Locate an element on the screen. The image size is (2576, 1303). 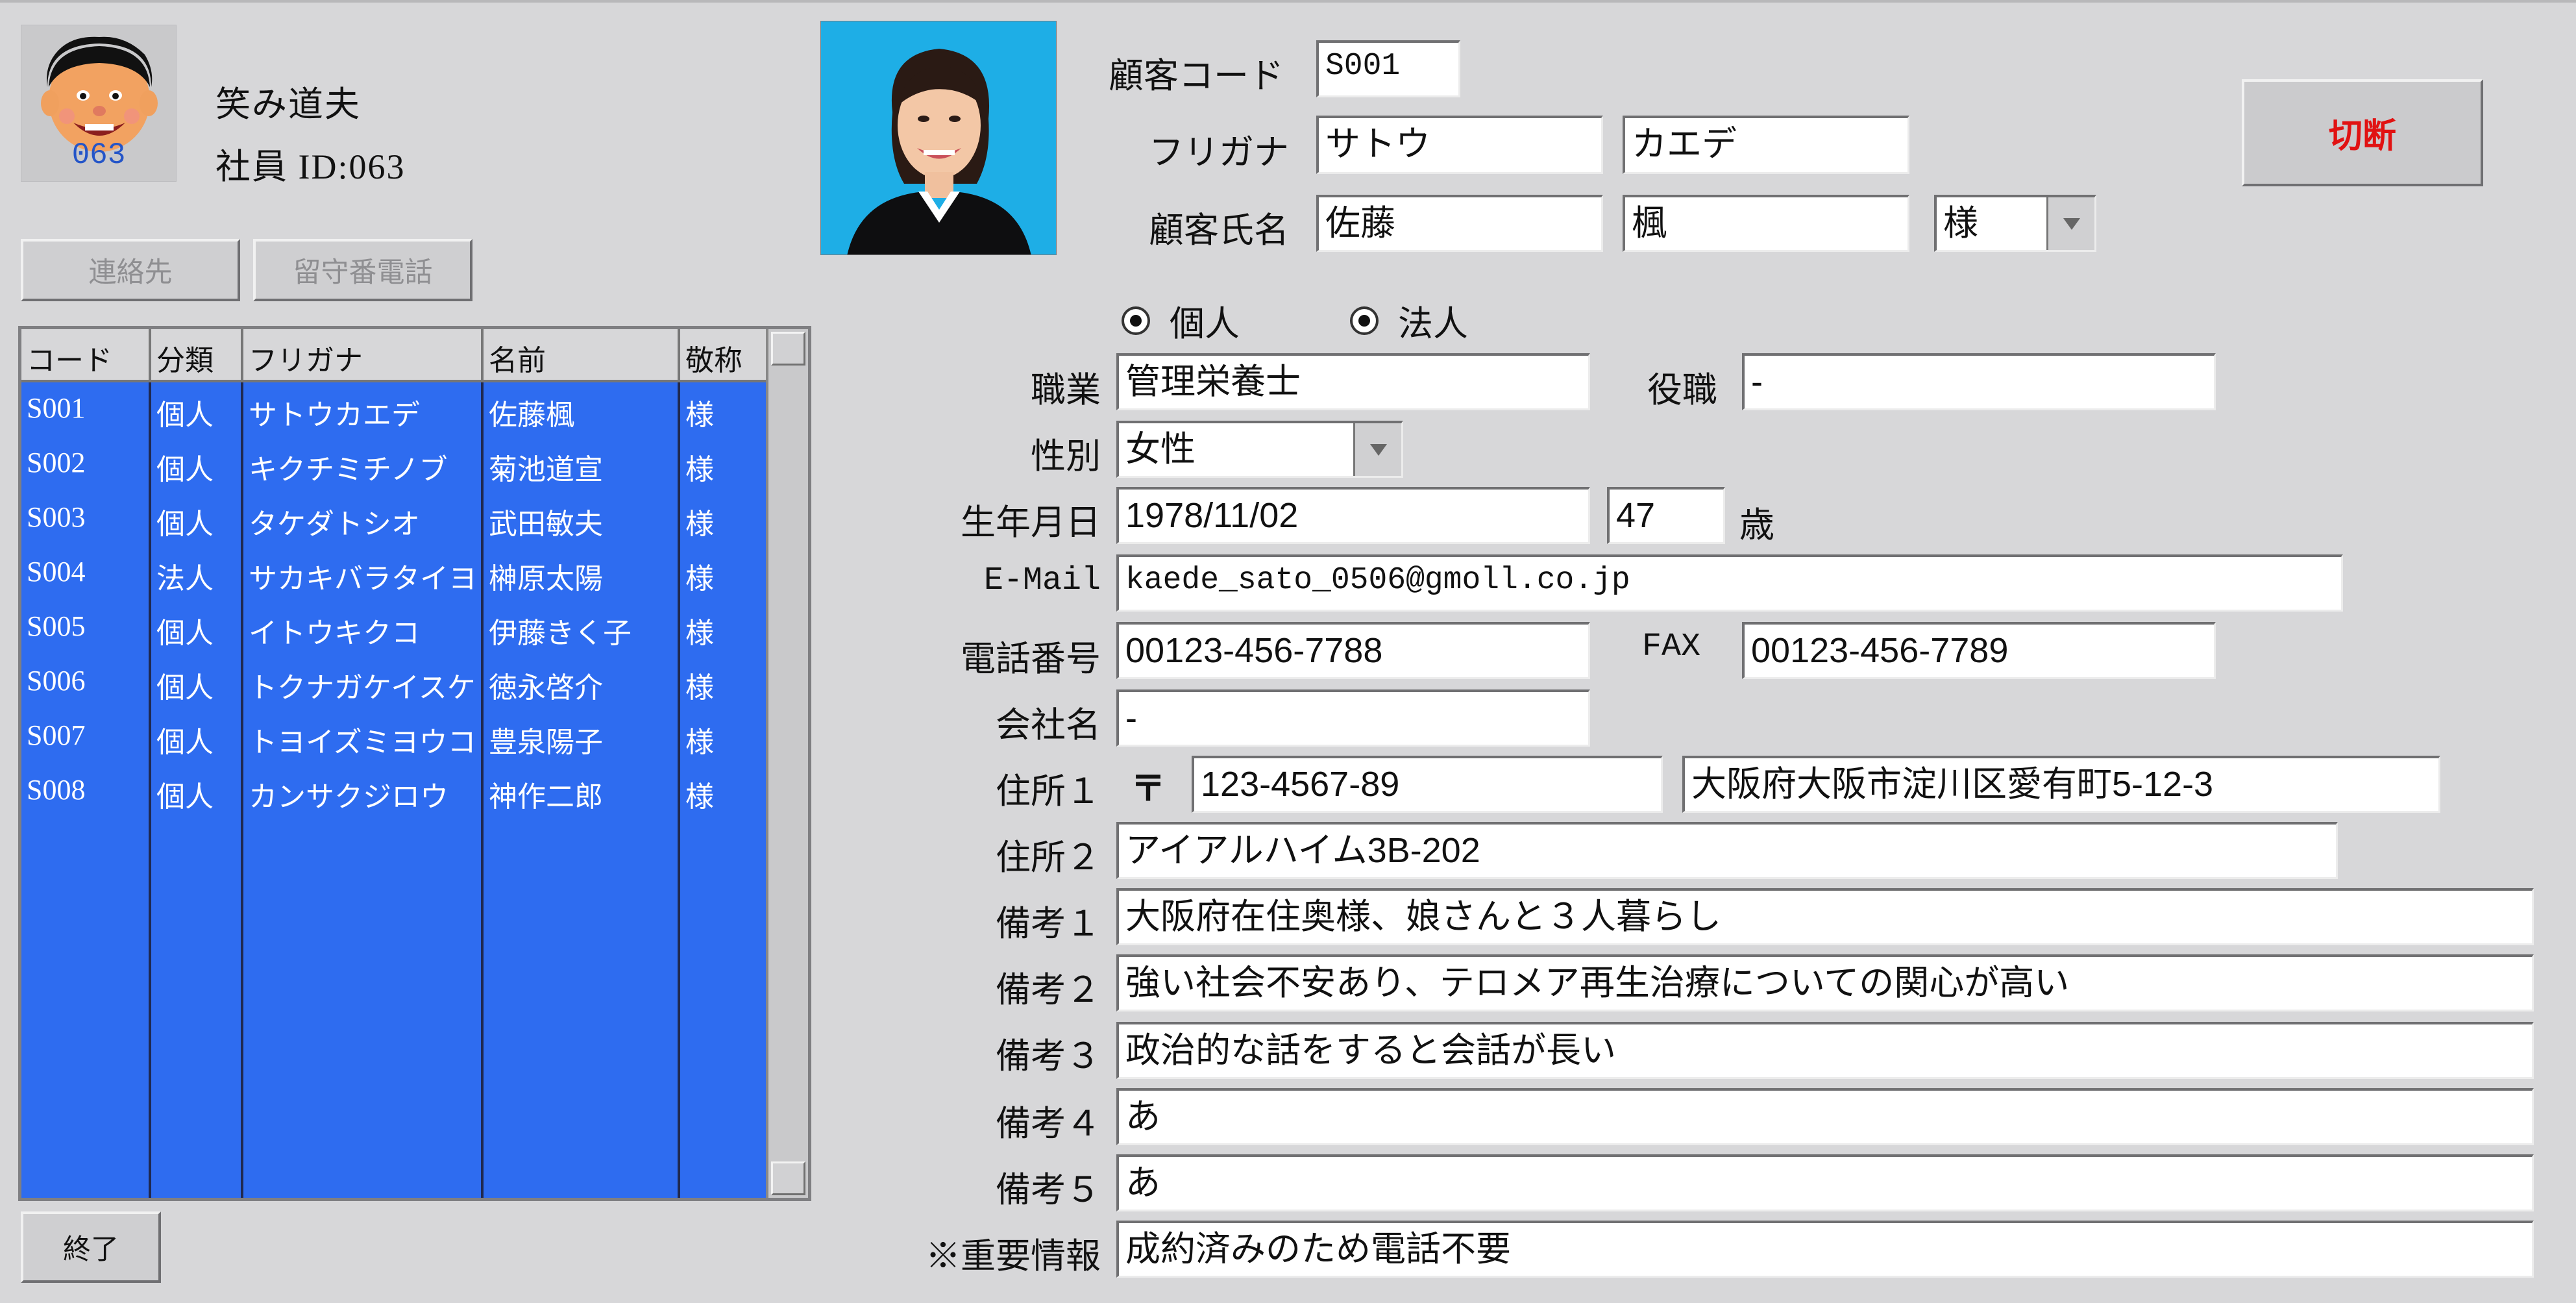
radio-corporate: 法人 is located at coordinates (1409, 320).